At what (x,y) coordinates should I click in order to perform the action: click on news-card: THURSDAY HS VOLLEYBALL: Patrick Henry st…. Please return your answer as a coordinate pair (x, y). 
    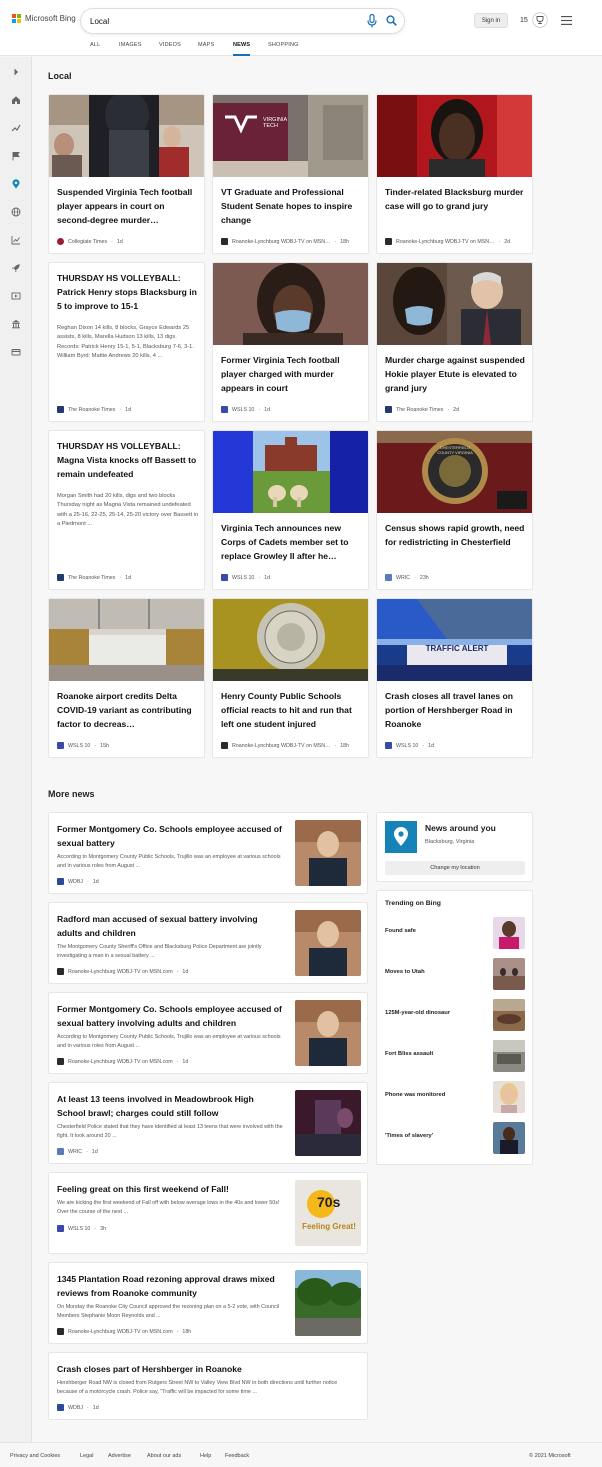
    Looking at the image, I should click on (126, 342).